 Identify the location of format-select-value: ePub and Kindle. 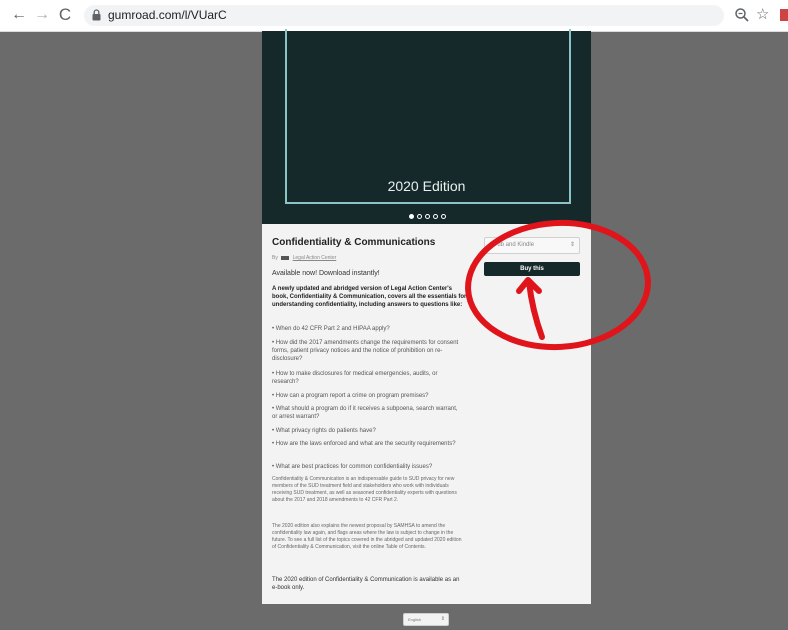
(512, 245).